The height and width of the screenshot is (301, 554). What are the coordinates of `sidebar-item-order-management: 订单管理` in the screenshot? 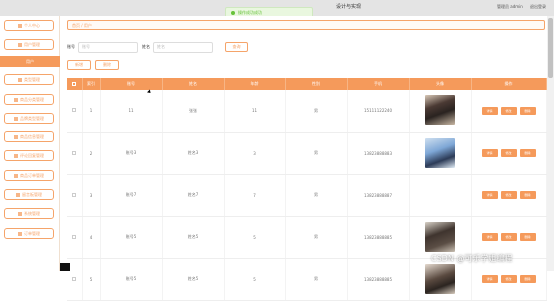 It's located at (29, 233).